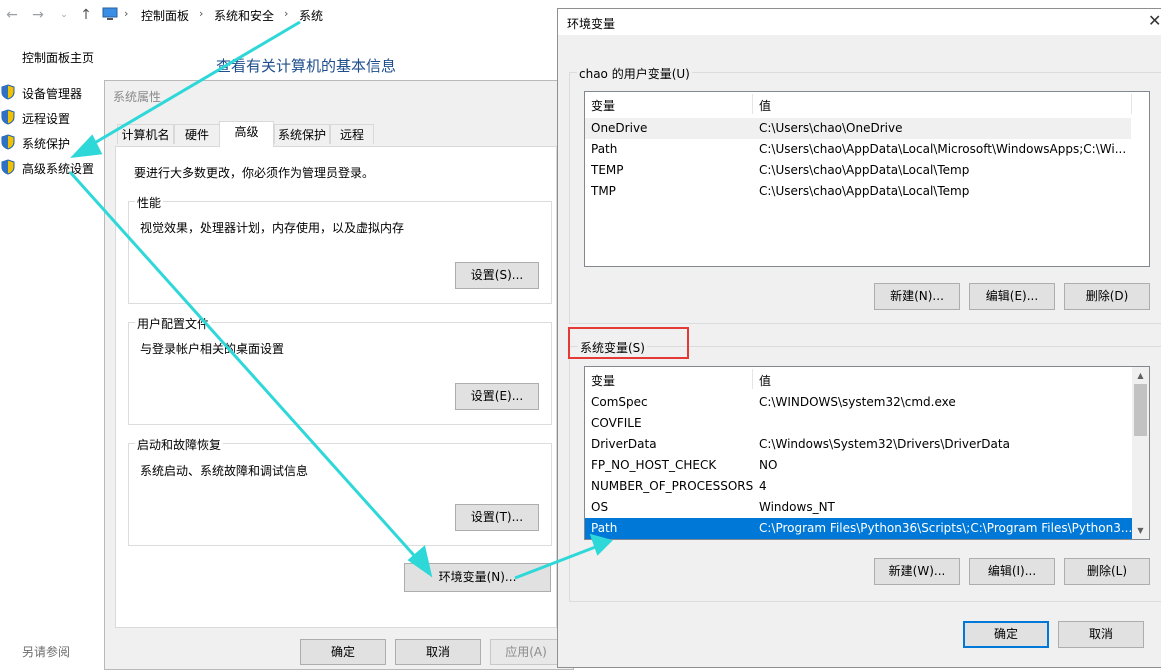 The height and width of the screenshot is (670, 1161). I want to click on list-item: FP_NO_HOST_CHECK NO, so click(867, 465).